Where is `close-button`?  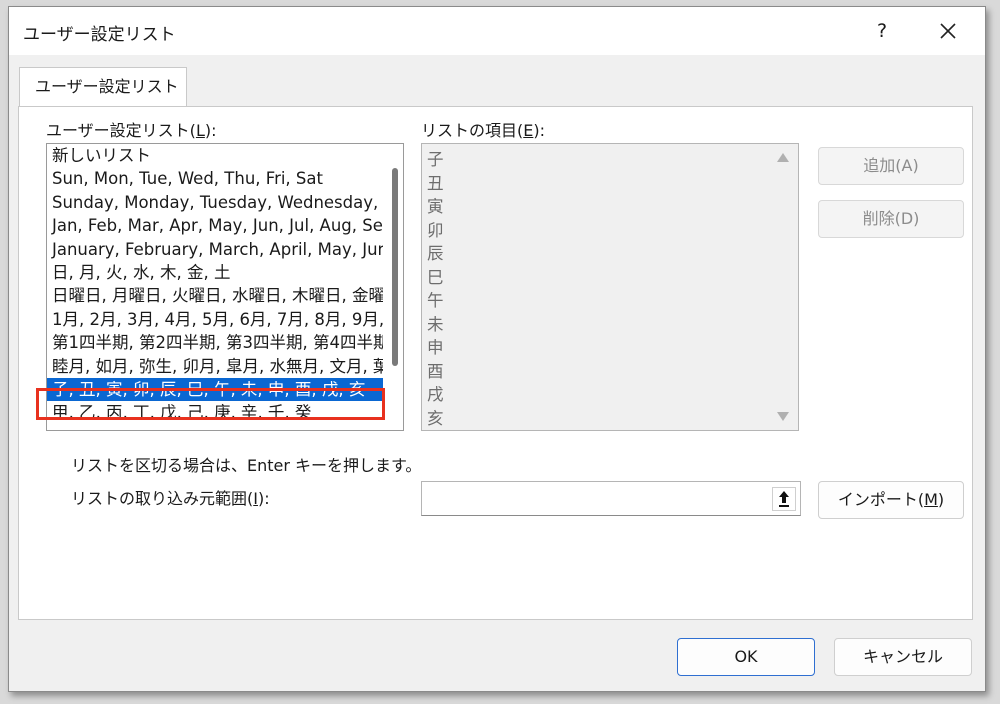 close-button is located at coordinates (948, 31).